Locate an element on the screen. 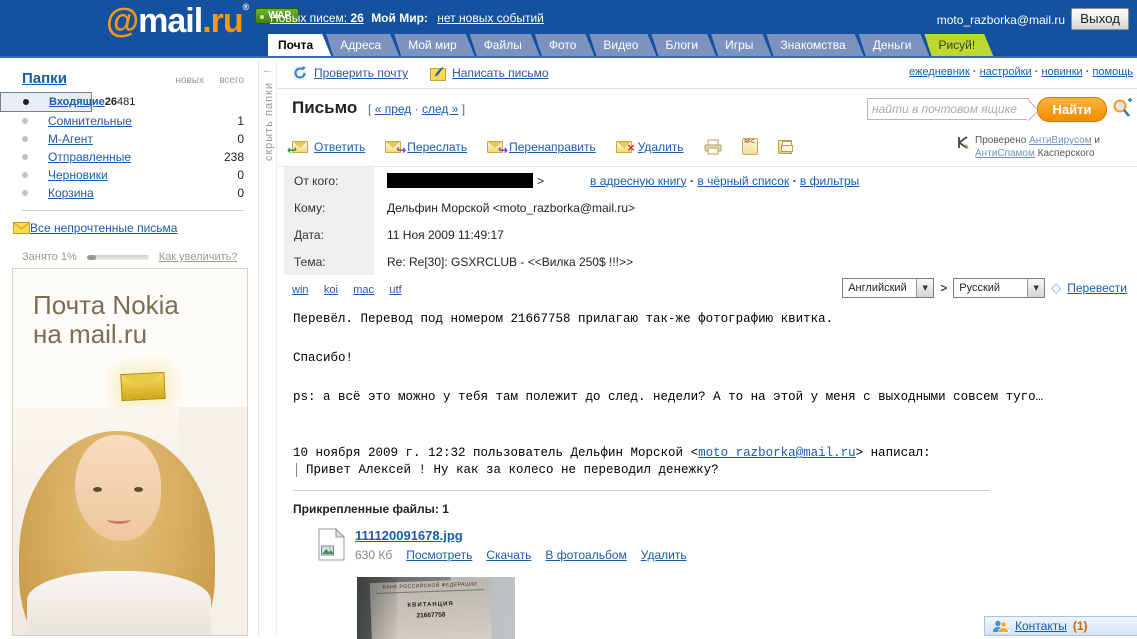 This screenshot has width=1137, height=639. target-language-select: Русский ▼ is located at coordinates (999, 288).